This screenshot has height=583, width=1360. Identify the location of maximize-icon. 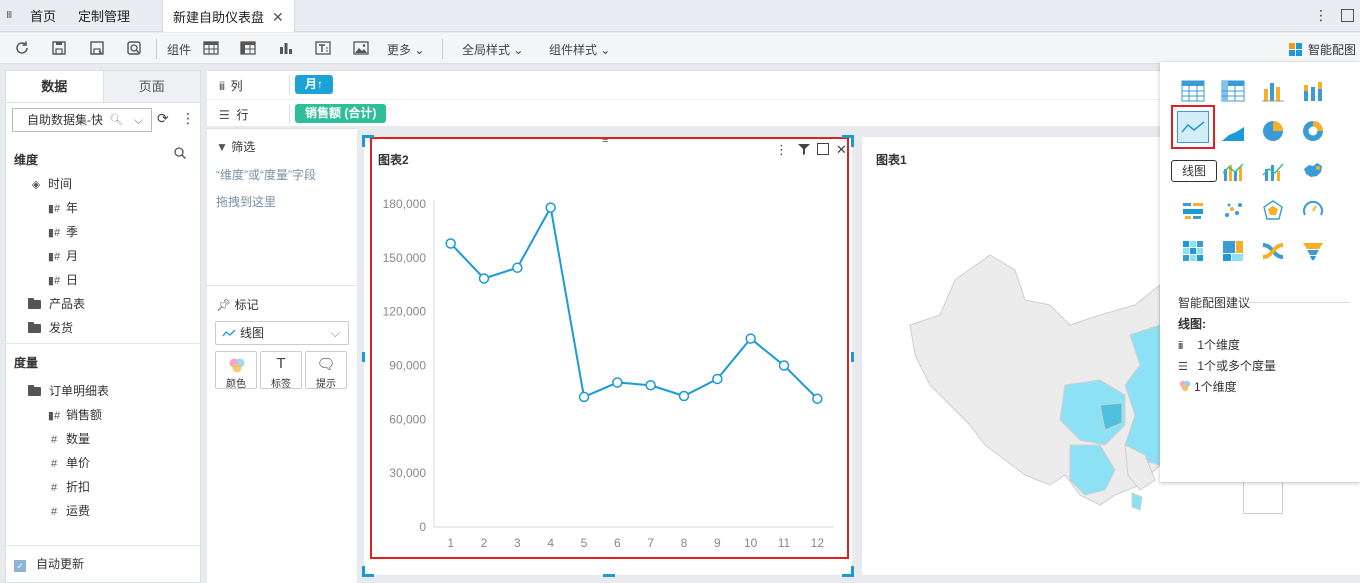
(1347, 15).